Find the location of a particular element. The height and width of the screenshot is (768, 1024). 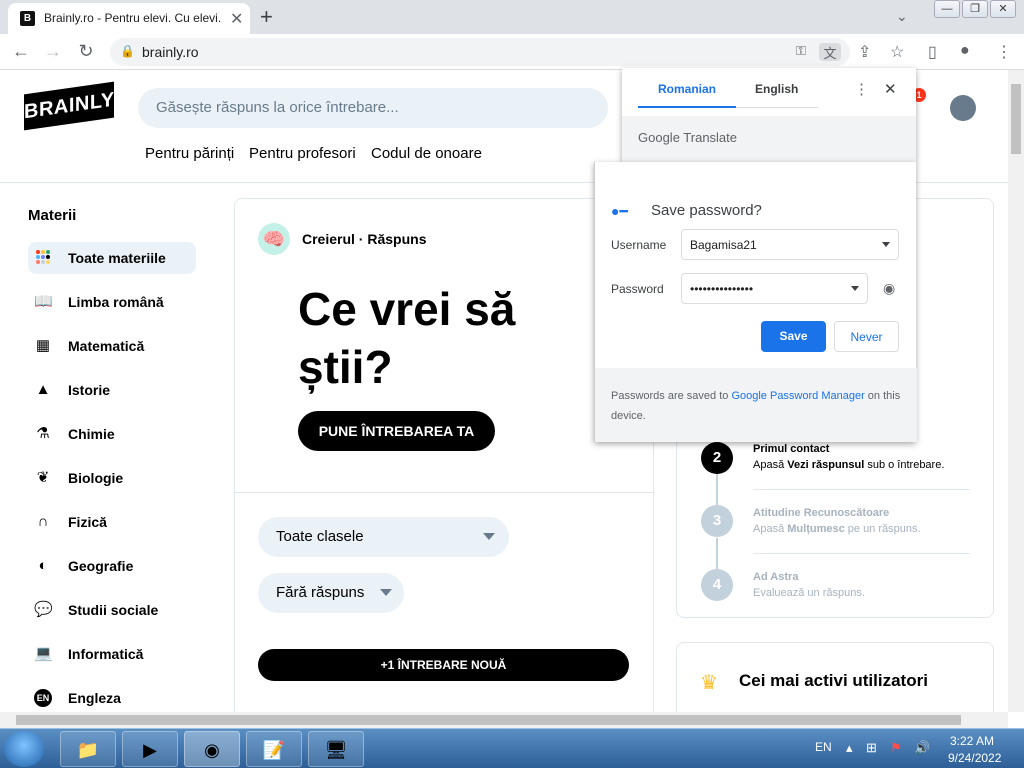

sidebar-item-english: EN Engleza is located at coordinates (112, 697).